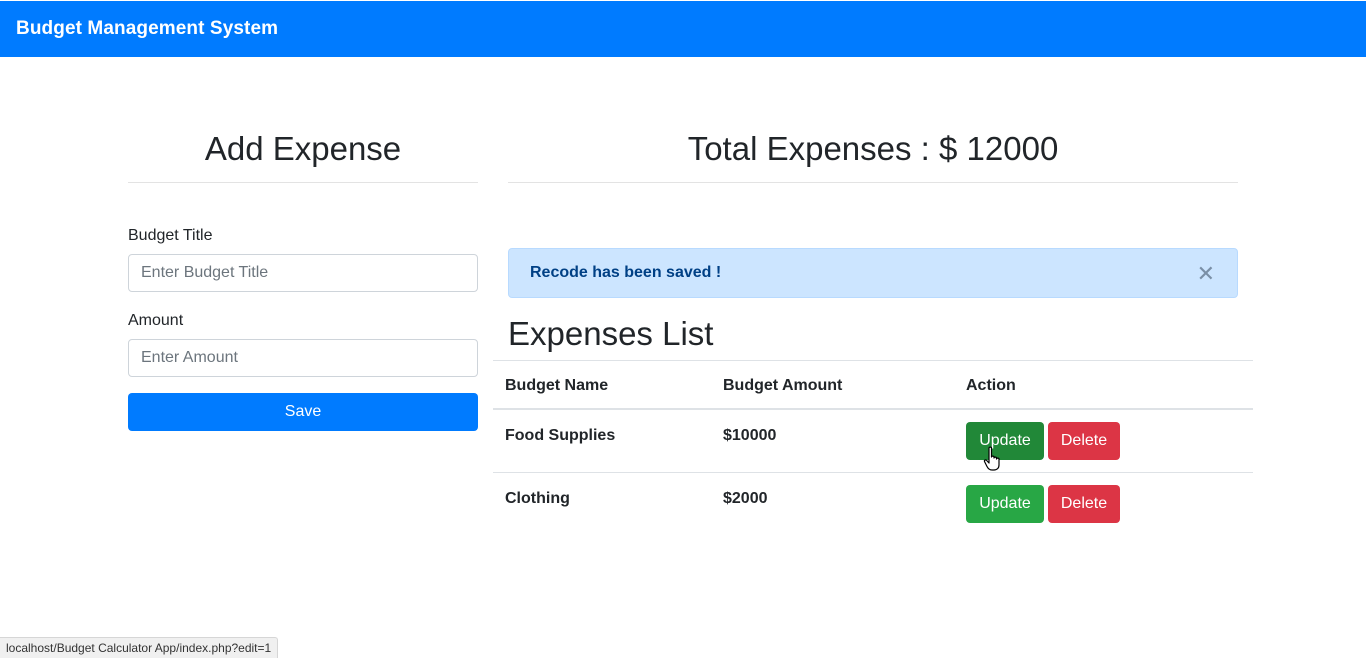 The width and height of the screenshot is (1366, 659). I want to click on alert-message: Recode has been saved !, so click(626, 272).